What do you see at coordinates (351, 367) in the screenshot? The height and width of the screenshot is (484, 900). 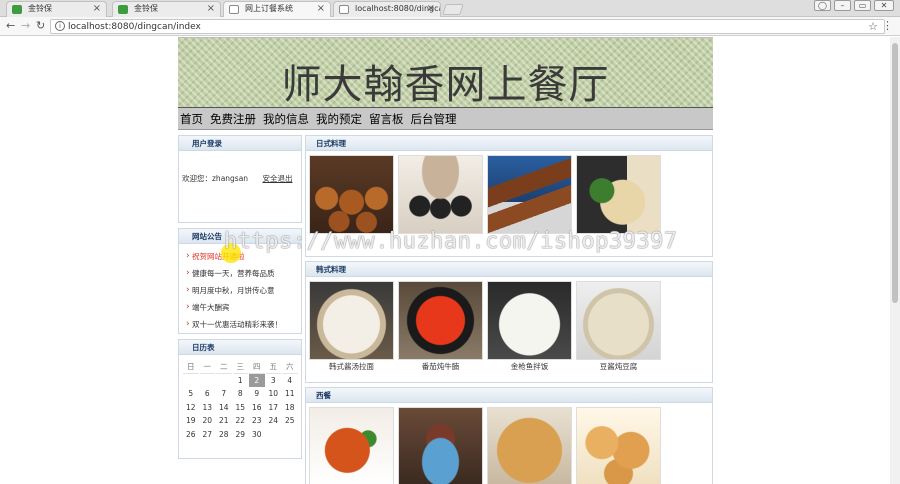 I see `food-name: 韩式酱汤拉面` at bounding box center [351, 367].